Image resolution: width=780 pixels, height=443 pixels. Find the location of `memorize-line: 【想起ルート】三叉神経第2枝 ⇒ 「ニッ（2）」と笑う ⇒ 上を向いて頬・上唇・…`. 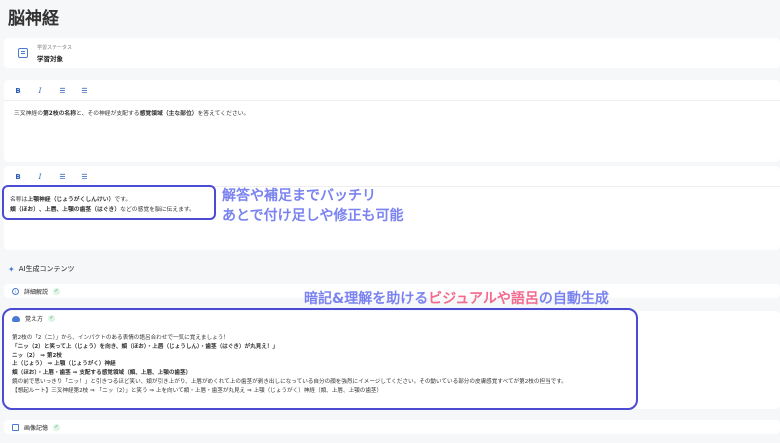

memorize-line: 【想起ルート】三叉神経第2枝 ⇒ 「ニッ（2）」と笑う ⇒ 上を向いて頬・上唇・… is located at coordinates (197, 390).